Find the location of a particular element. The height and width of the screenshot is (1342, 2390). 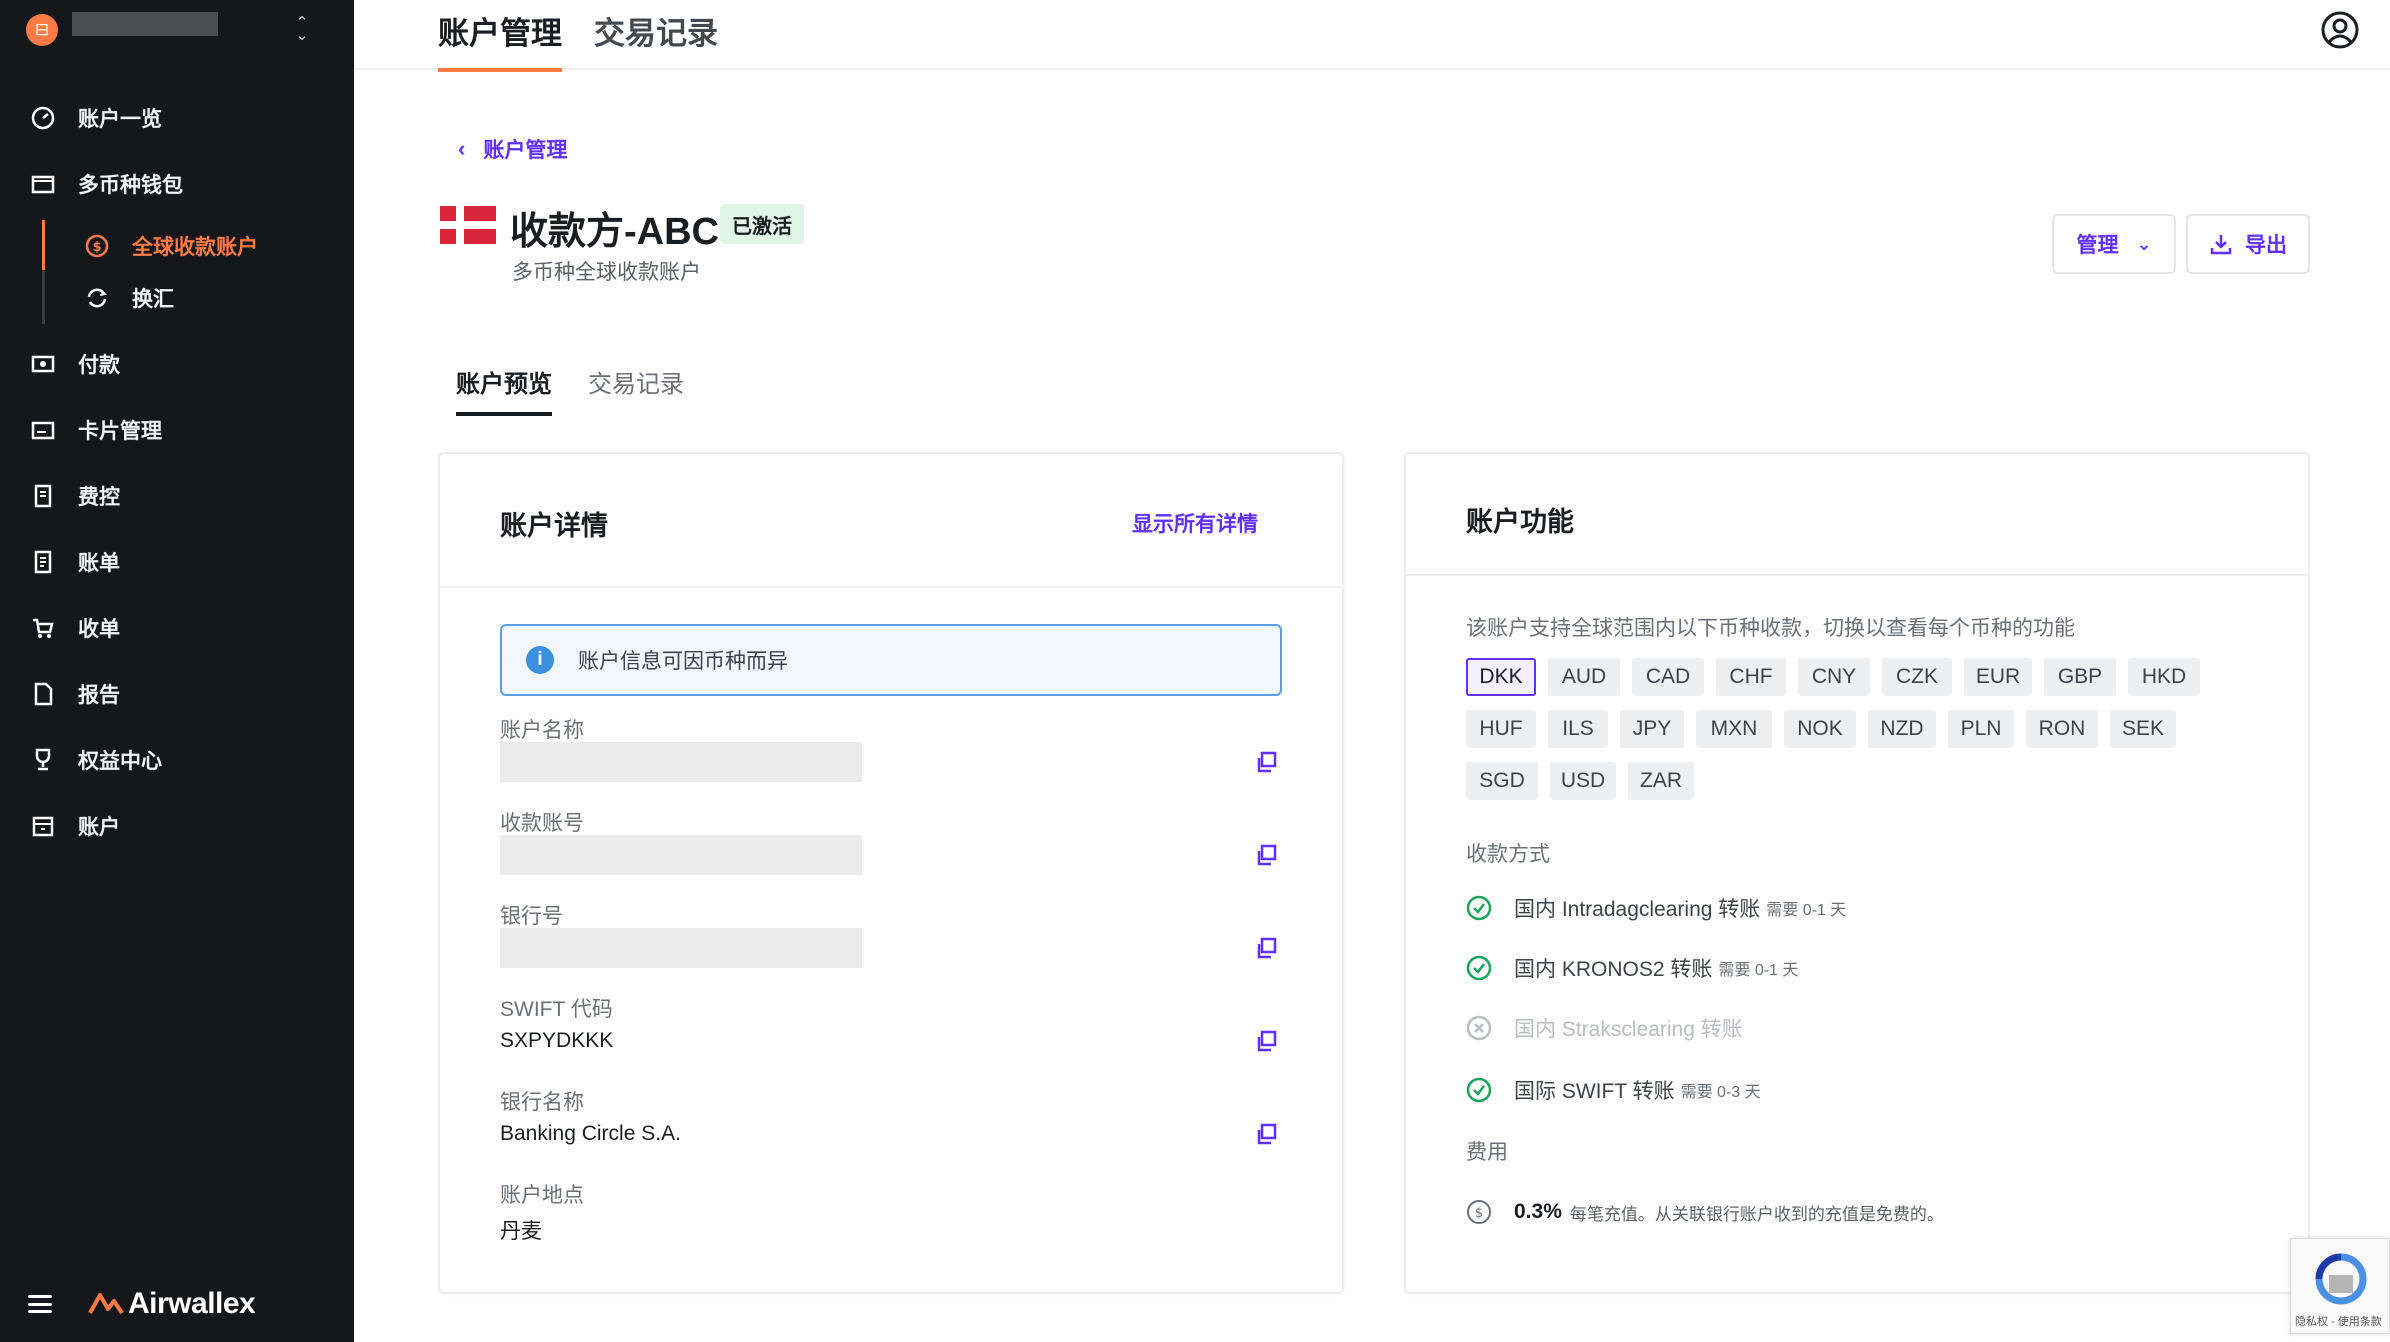

currency-chip: RON is located at coordinates (2062, 729).